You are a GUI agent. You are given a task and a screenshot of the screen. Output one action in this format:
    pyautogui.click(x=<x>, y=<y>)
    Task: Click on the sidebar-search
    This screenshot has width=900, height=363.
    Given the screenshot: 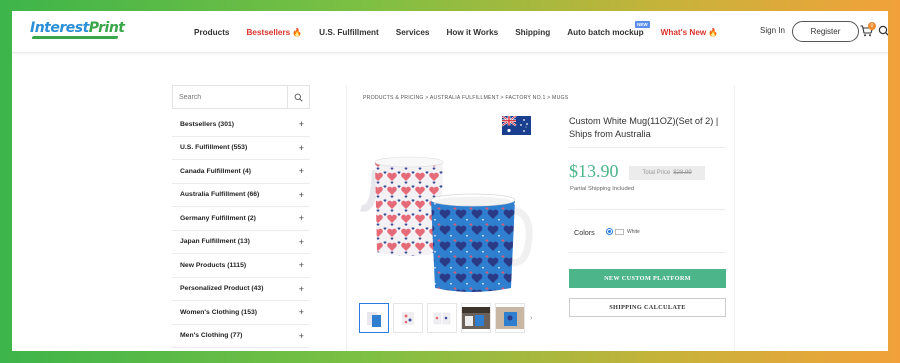 What is the action you would take?
    pyautogui.click(x=241, y=97)
    